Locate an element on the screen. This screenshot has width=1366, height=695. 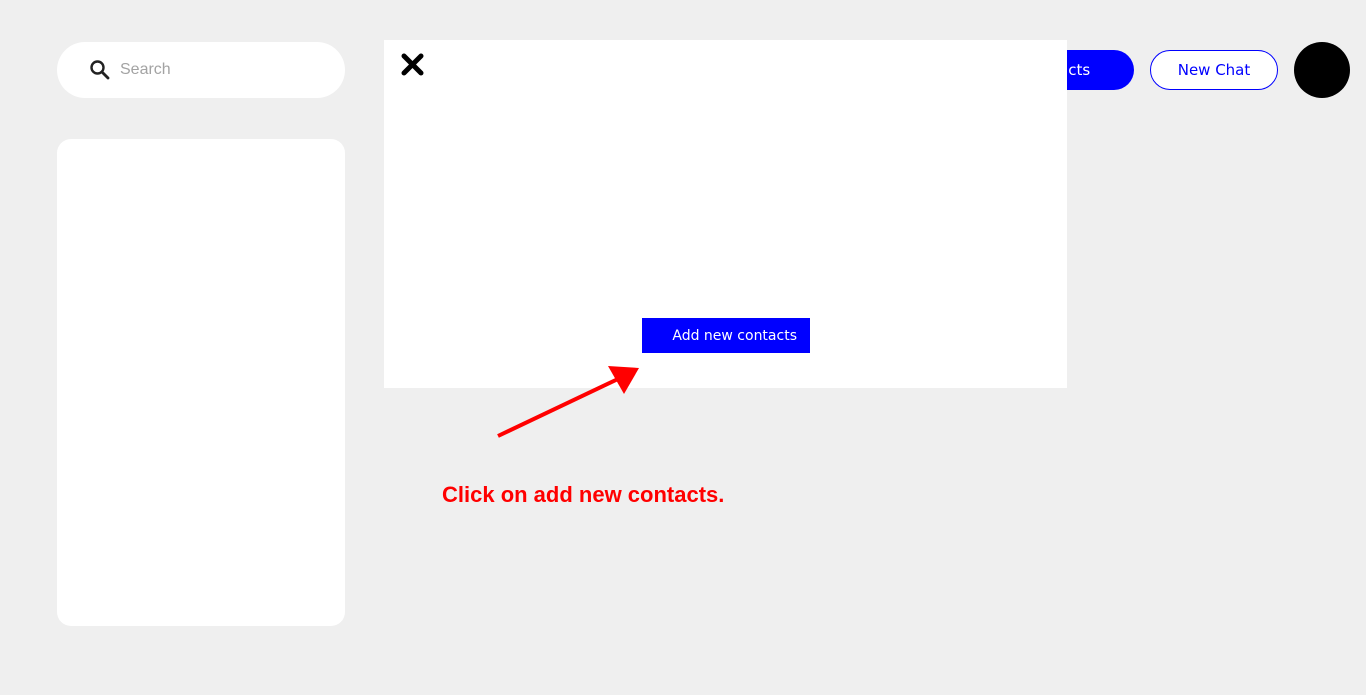
contact-list-panel is located at coordinates (201, 382).